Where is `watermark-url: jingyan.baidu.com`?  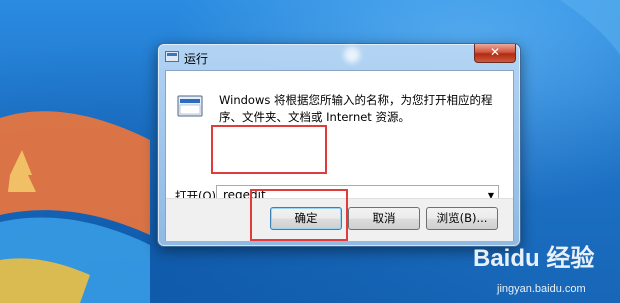 watermark-url: jingyan.baidu.com is located at coordinates (541, 289).